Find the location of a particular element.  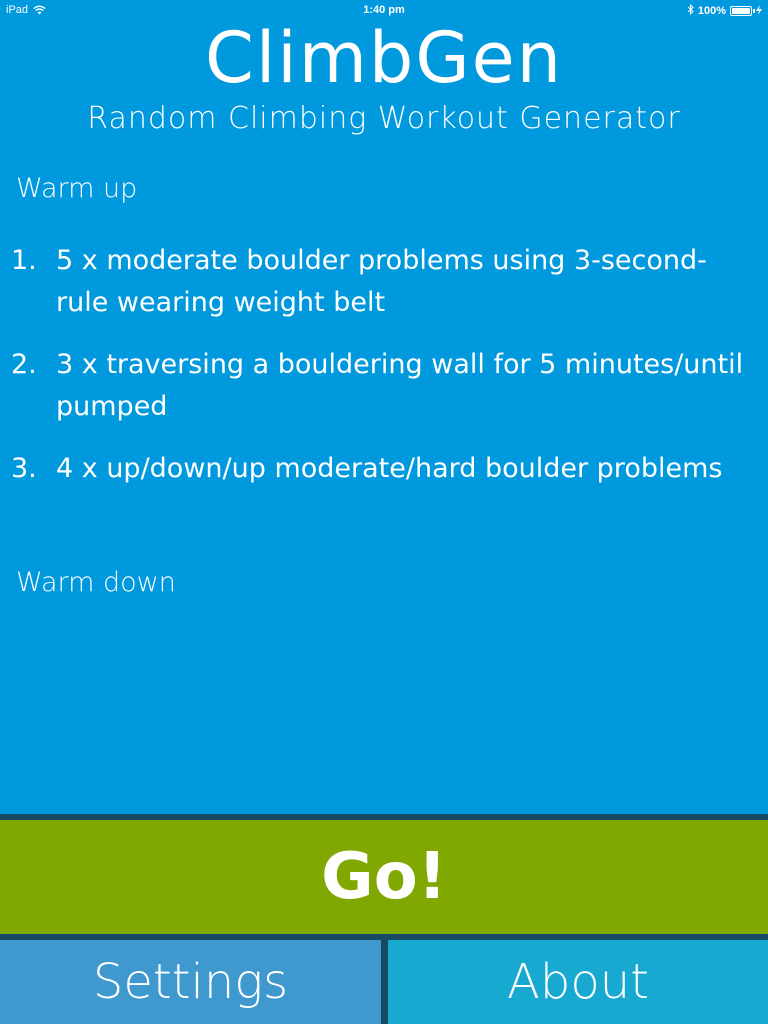

go-button: Go! is located at coordinates (384, 877).